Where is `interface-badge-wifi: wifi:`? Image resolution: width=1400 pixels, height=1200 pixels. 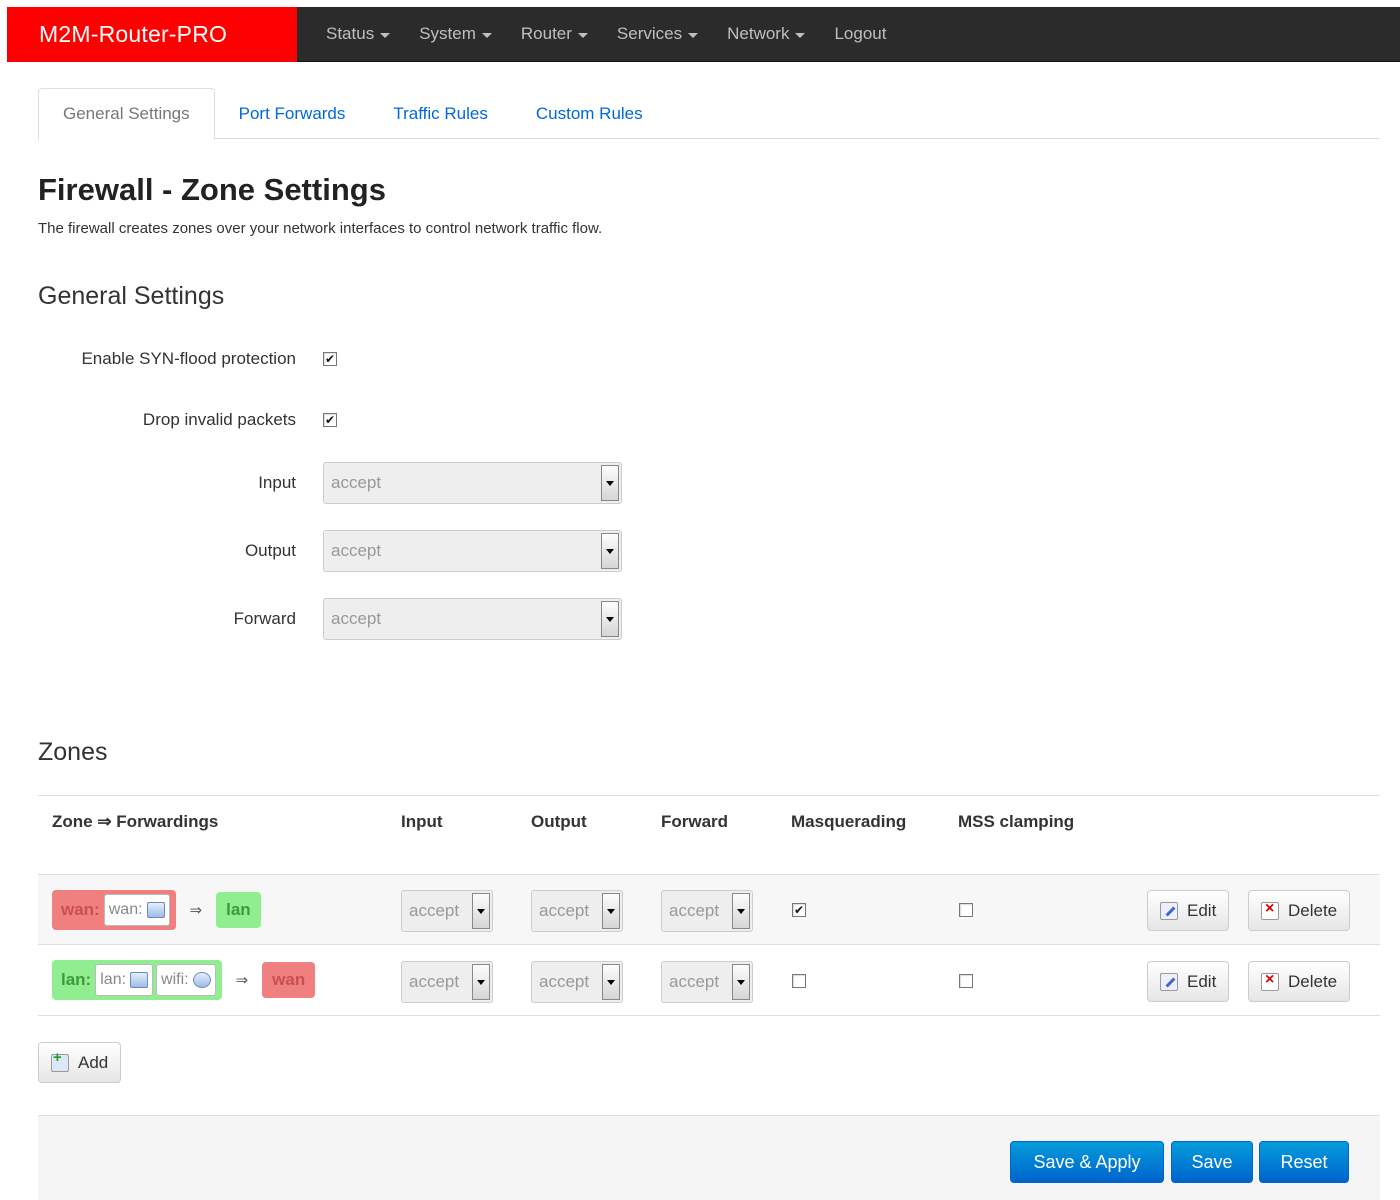 interface-badge-wifi: wifi: is located at coordinates (186, 980).